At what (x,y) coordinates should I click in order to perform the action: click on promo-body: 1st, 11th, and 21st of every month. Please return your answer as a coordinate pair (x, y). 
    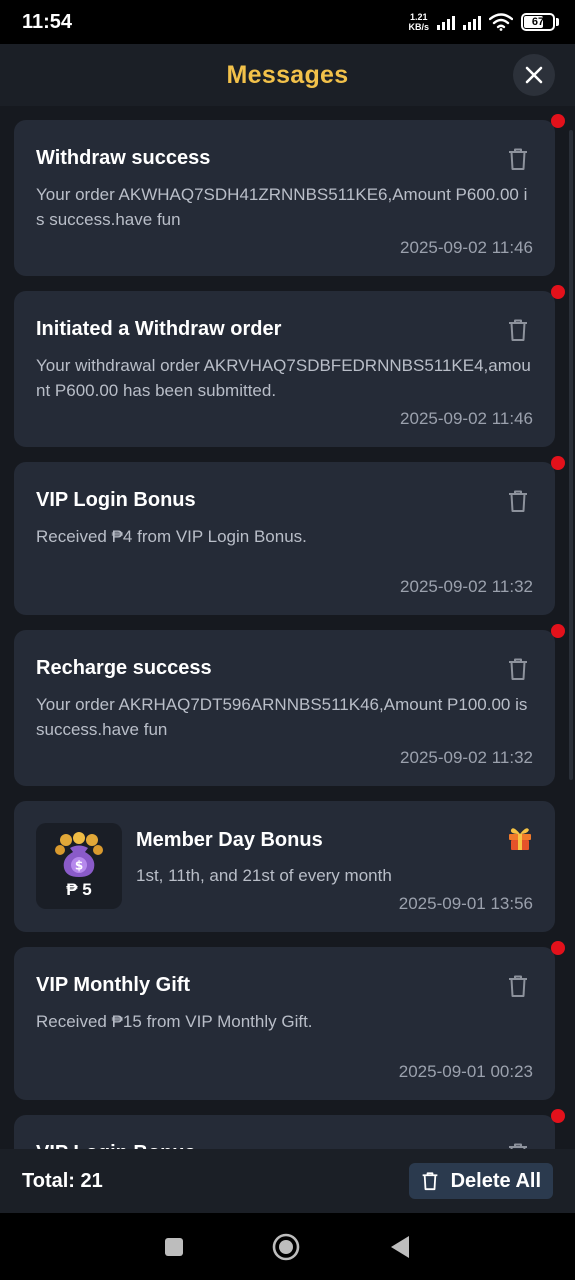
    Looking at the image, I should click on (264, 875).